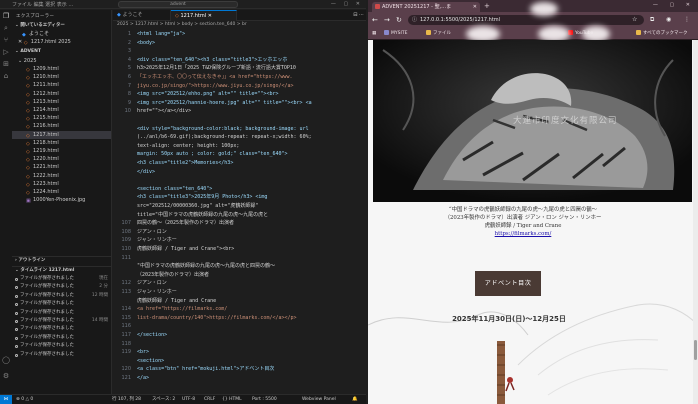 Image resolution: width=698 pixels, height=404 pixels. What do you see at coordinates (634, 20) in the screenshot?
I see `bookmark-star-icon: ☆` at bounding box center [634, 20].